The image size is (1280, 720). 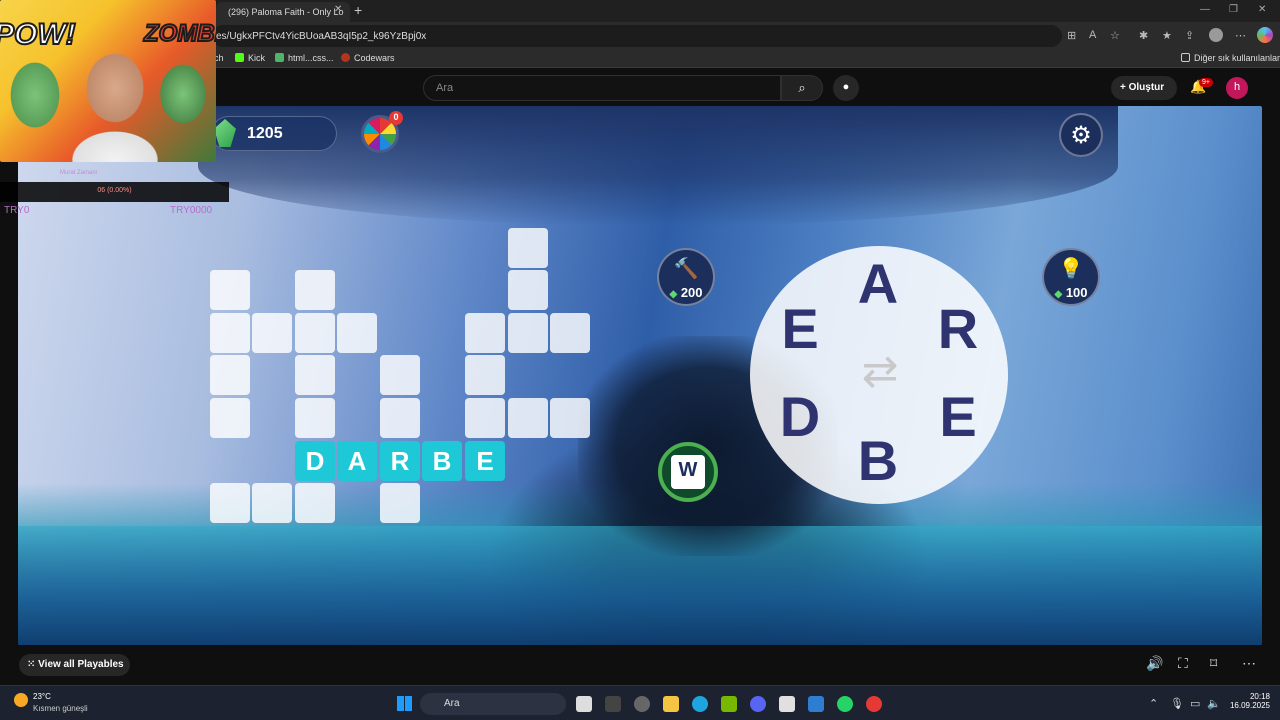 I want to click on codewars-icon, so click(x=345, y=57).